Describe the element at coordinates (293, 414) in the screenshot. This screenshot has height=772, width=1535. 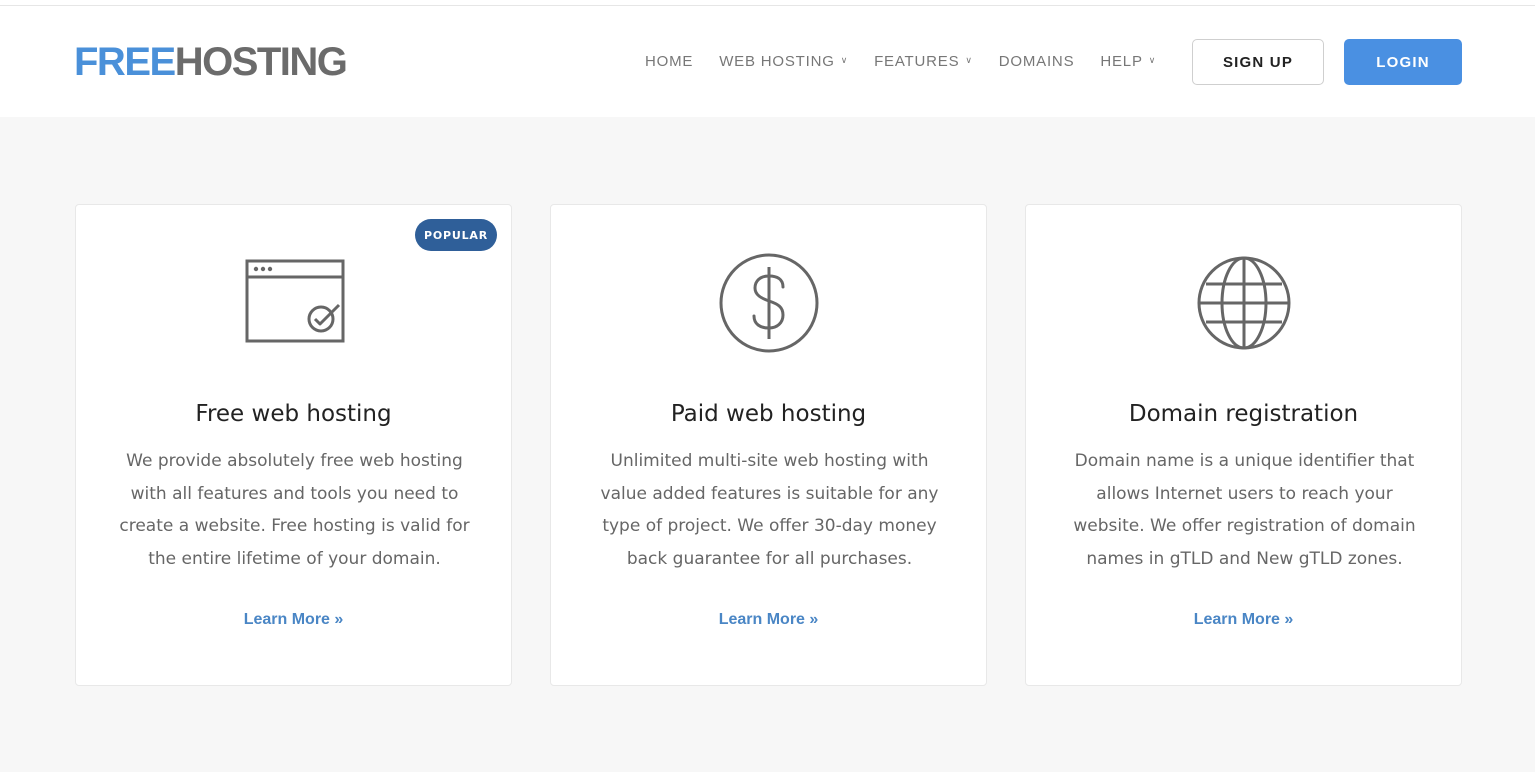
I see `card-title: Free web hosting` at that location.